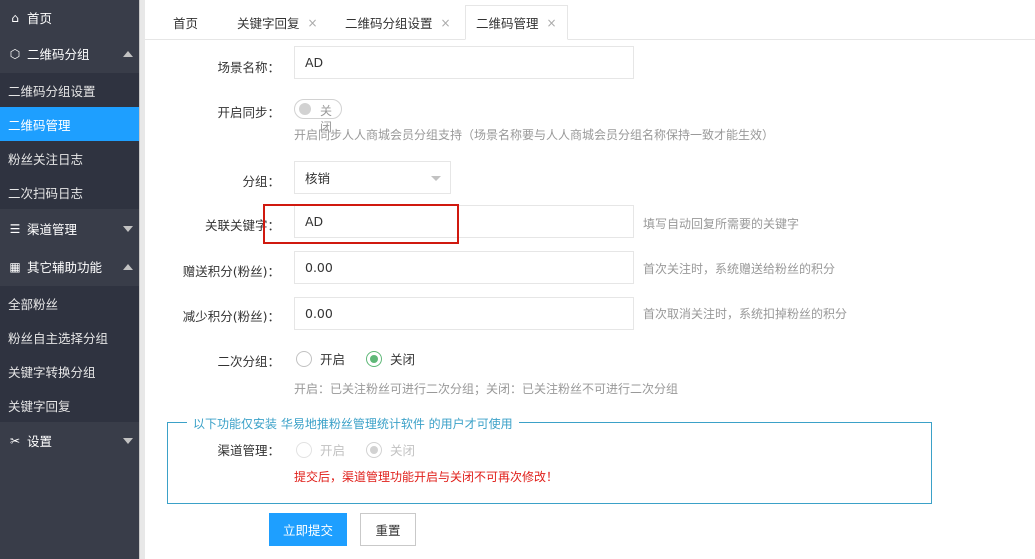  What do you see at coordinates (318, 109) in the screenshot?
I see `sync-switch: 关` at bounding box center [318, 109].